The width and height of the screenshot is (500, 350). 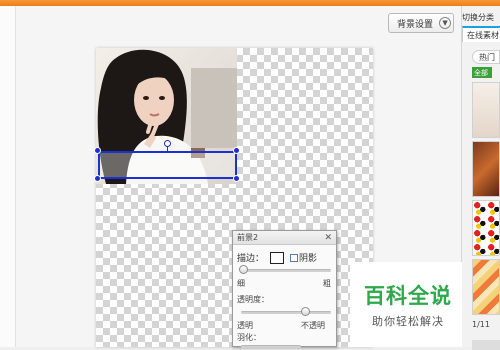 I want to click on stroke-row: 描边： 阴影, so click(x=277, y=257).